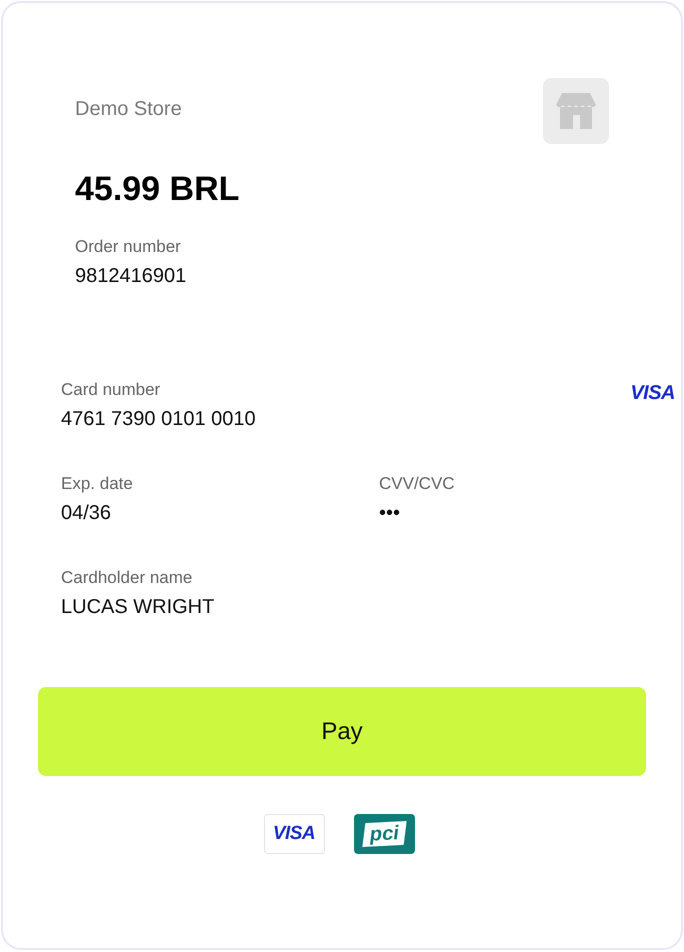 Image resolution: width=684 pixels, height=952 pixels. What do you see at coordinates (128, 247) in the screenshot?
I see `order-label: Order number` at bounding box center [128, 247].